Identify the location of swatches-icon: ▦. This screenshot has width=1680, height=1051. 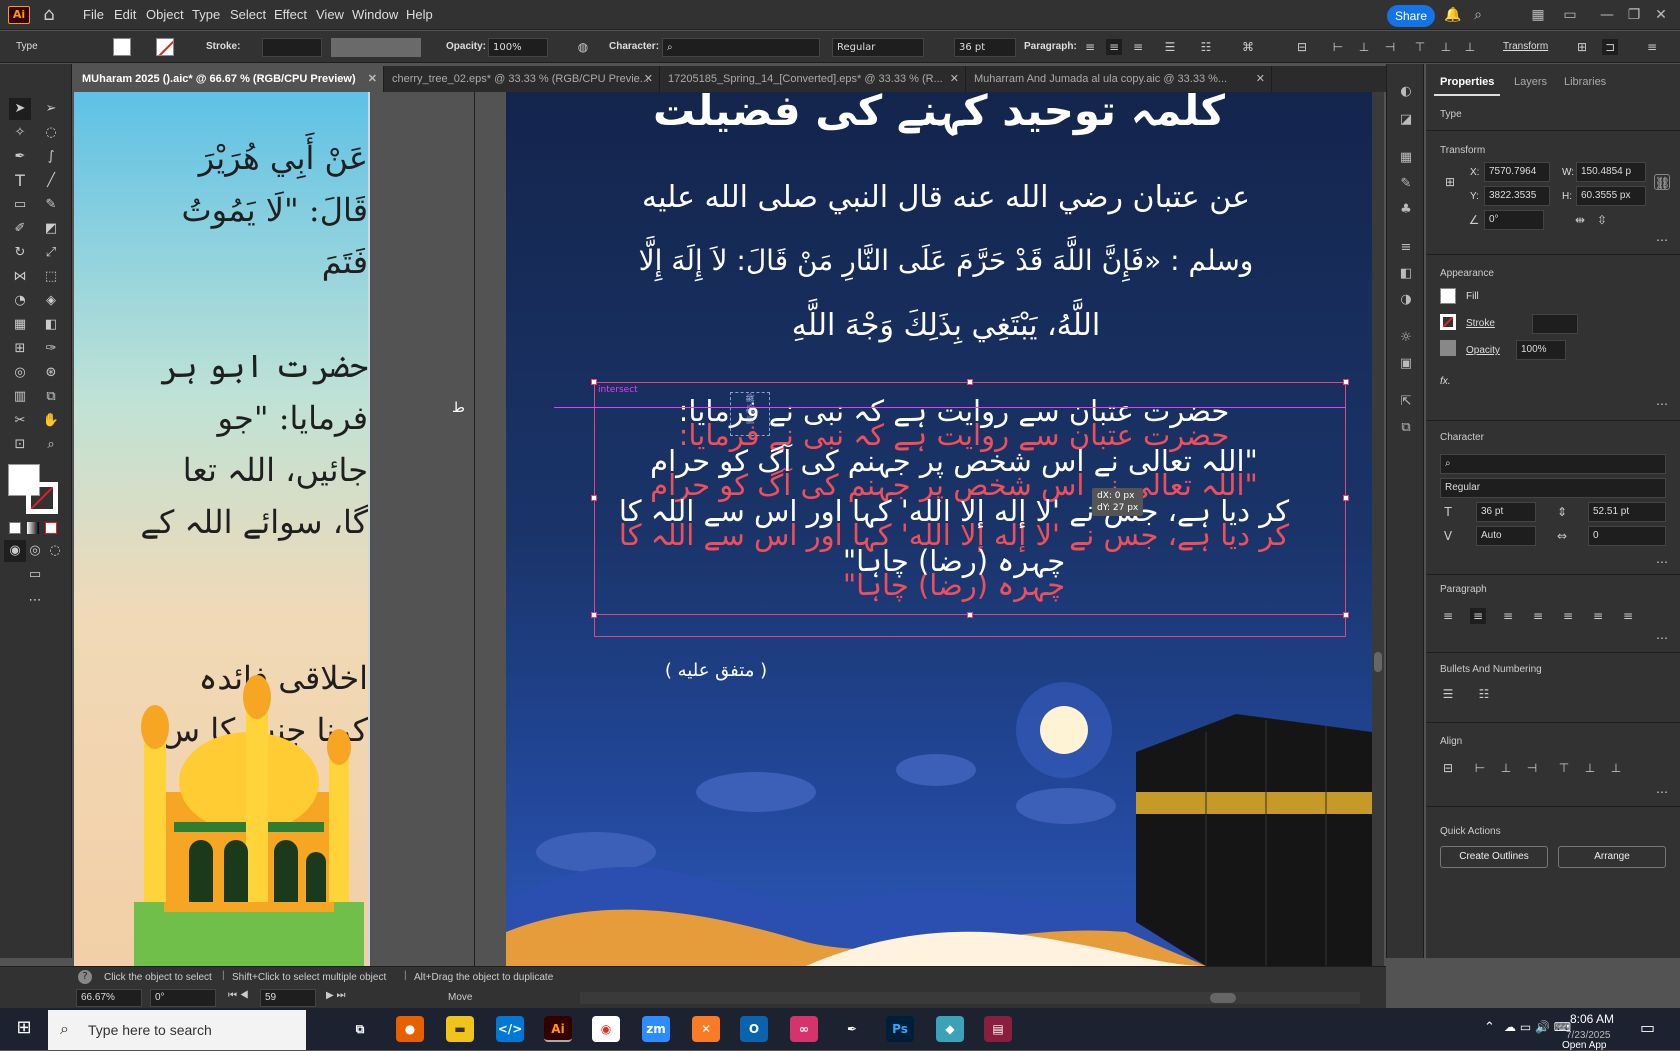
(1406, 158).